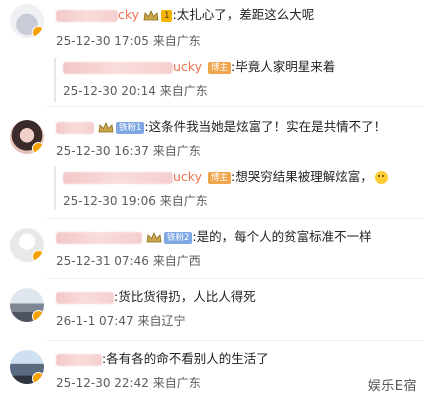 This screenshot has height=400, width=423. Describe the element at coordinates (283, 66) in the screenshot. I see `comment-text: :毕竟人家明星来着` at that location.